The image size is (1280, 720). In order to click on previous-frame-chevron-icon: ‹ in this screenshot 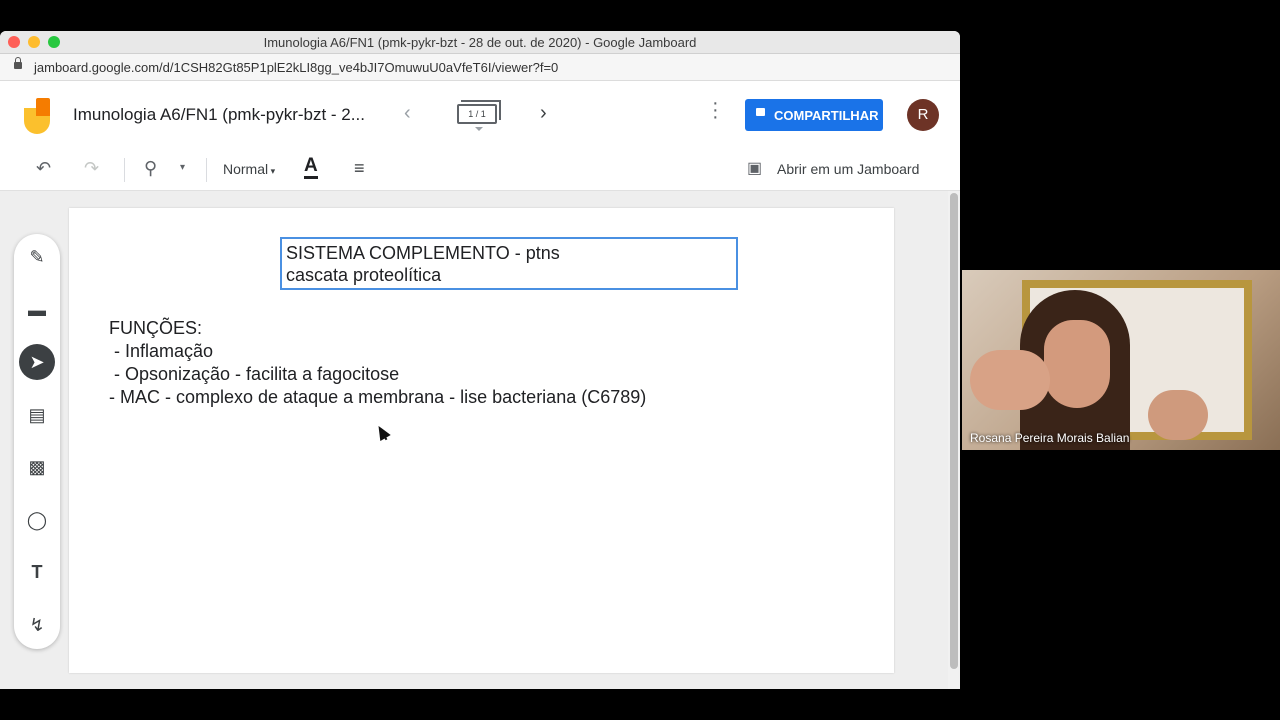, I will do `click(407, 113)`.